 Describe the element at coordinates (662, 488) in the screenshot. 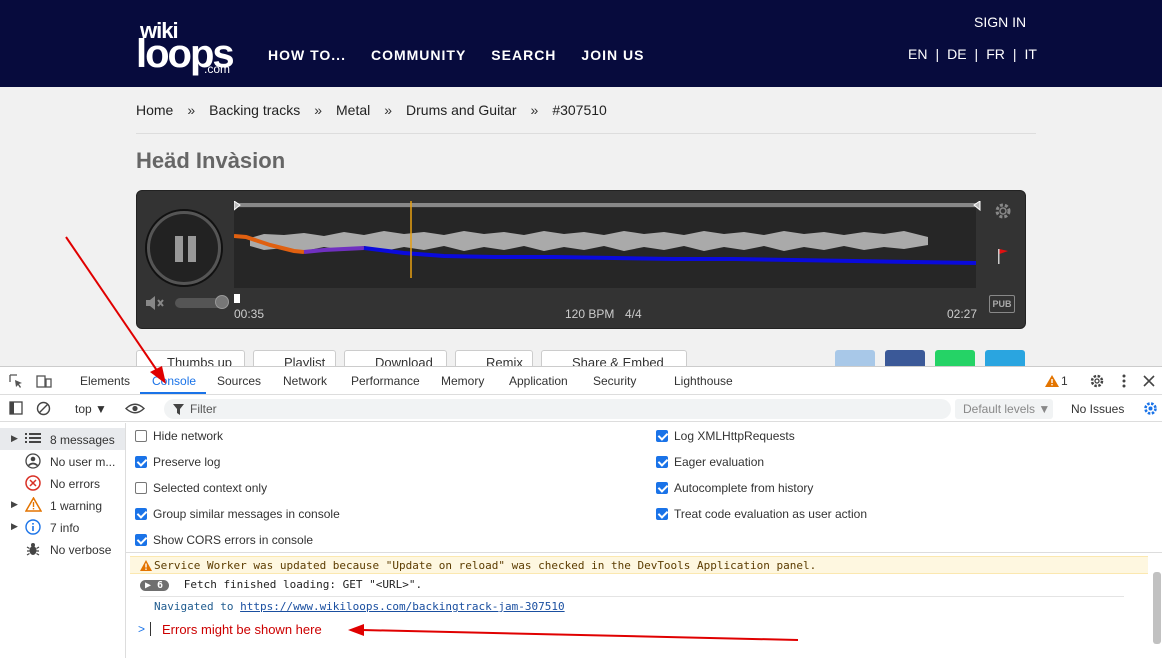

I see `autocomplete-checkbox` at that location.